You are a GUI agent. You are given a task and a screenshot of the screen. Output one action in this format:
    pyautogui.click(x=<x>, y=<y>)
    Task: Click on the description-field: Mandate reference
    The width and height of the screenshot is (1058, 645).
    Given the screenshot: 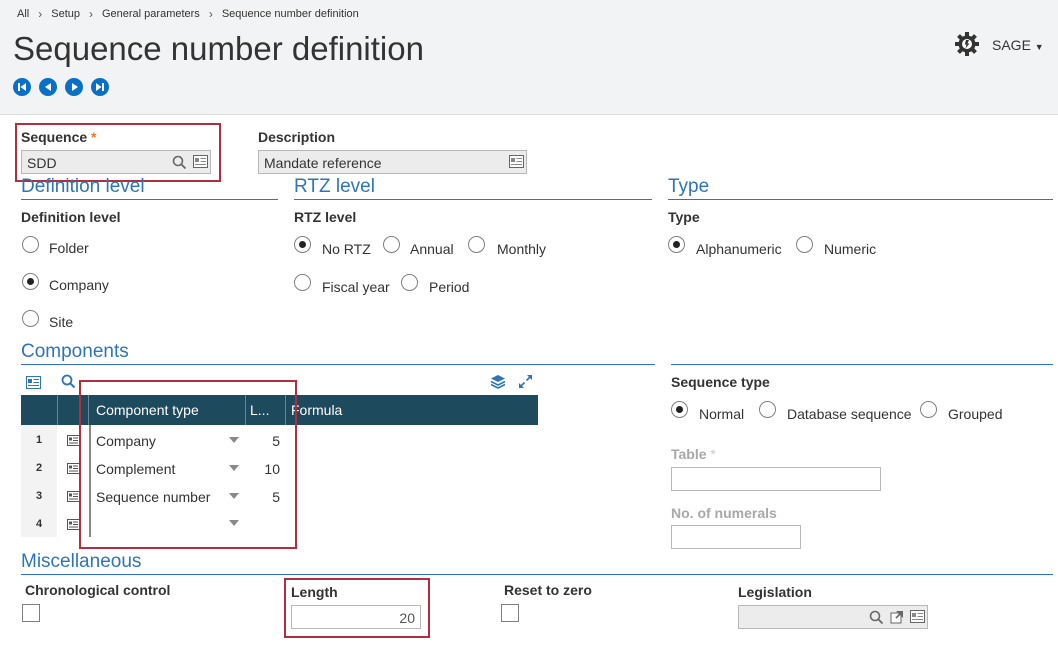 What is the action you would take?
    pyautogui.click(x=392, y=162)
    